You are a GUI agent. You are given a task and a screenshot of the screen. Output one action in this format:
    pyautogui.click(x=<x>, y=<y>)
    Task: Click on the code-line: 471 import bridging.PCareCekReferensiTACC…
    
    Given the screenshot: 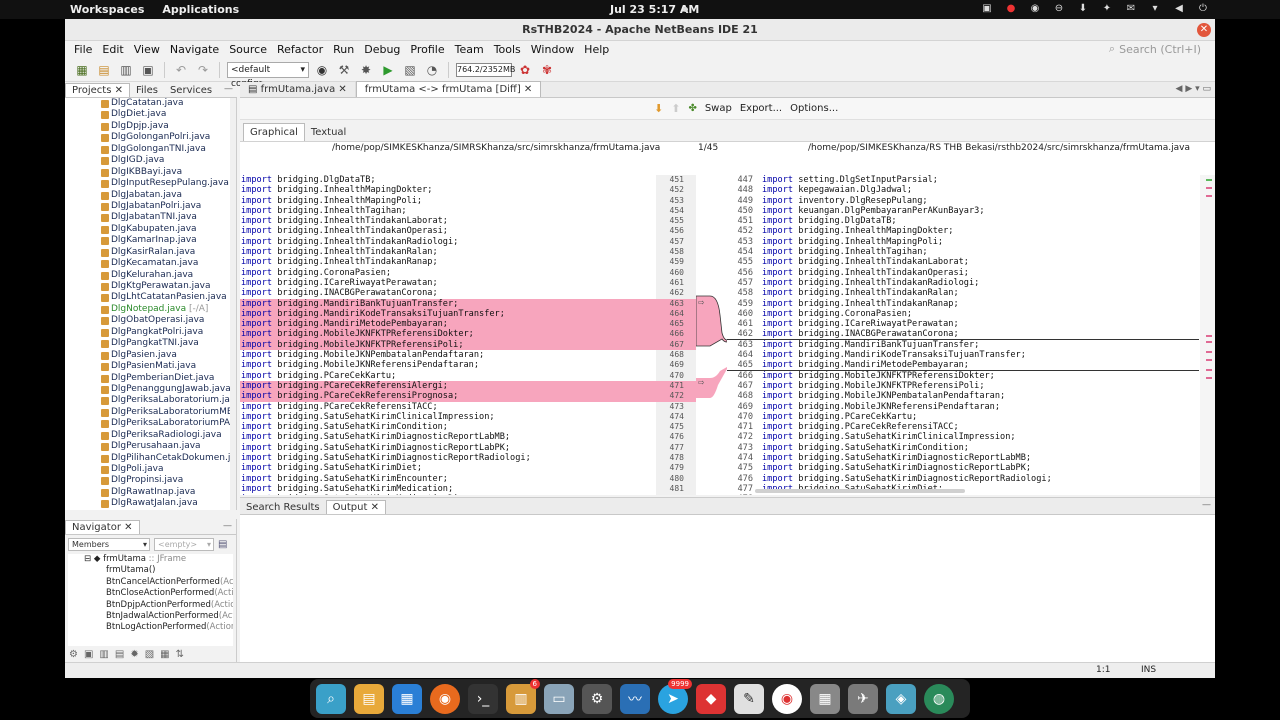 What is the action you would take?
    pyautogui.click(x=963, y=427)
    